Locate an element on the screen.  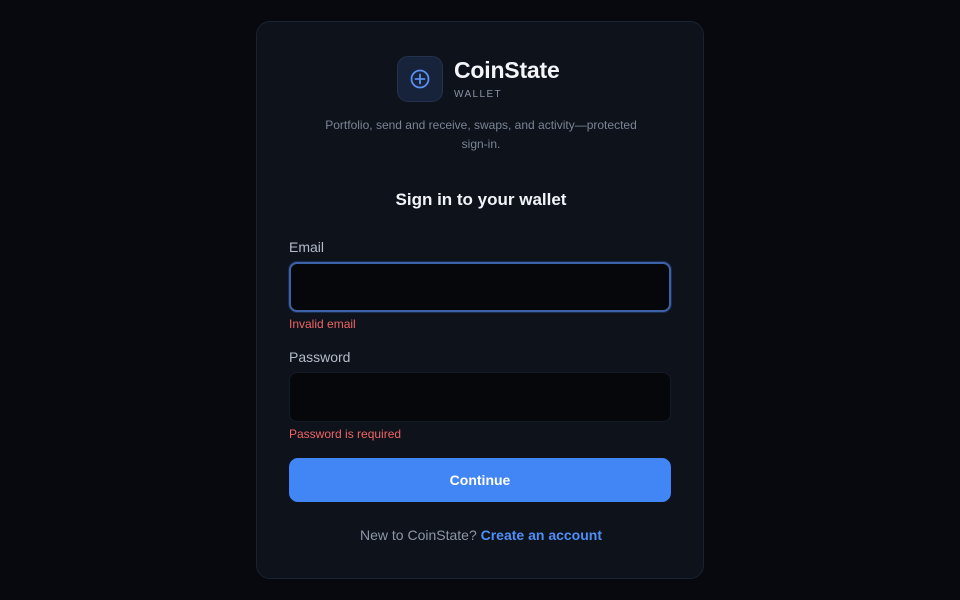
password-label: Password is located at coordinates (320, 357).